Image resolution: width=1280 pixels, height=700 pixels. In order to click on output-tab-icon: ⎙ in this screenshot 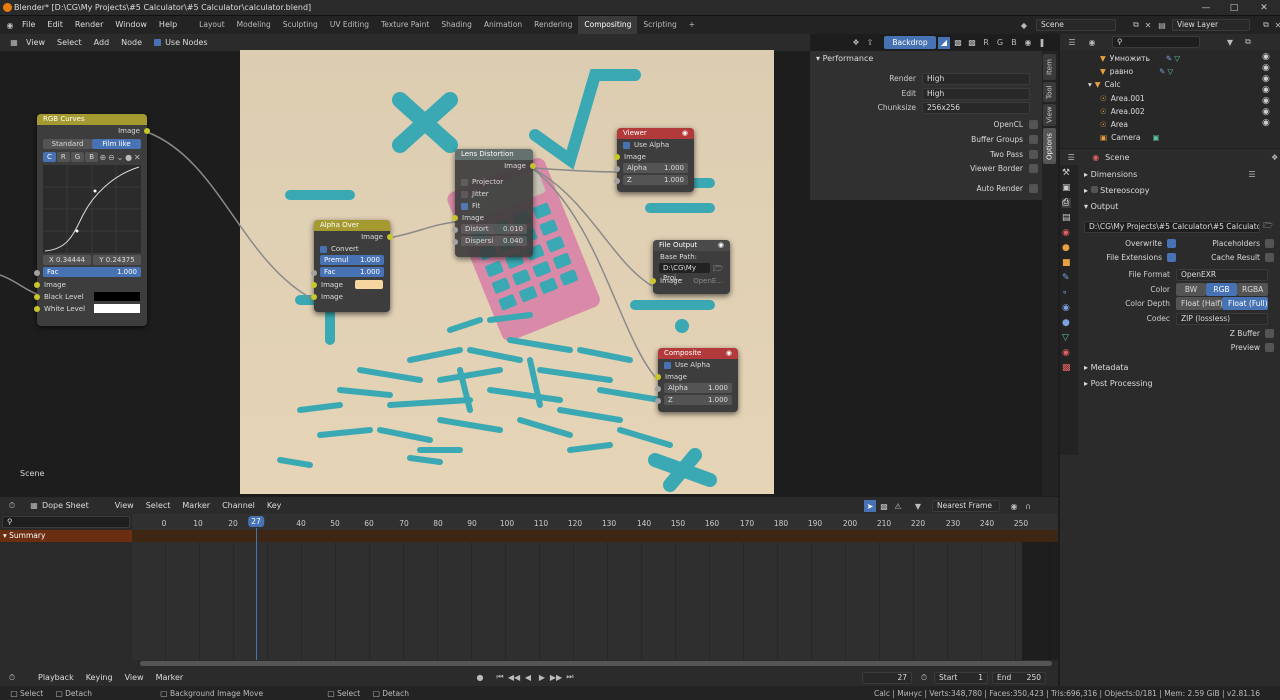, I will do `click(1066, 203)`.